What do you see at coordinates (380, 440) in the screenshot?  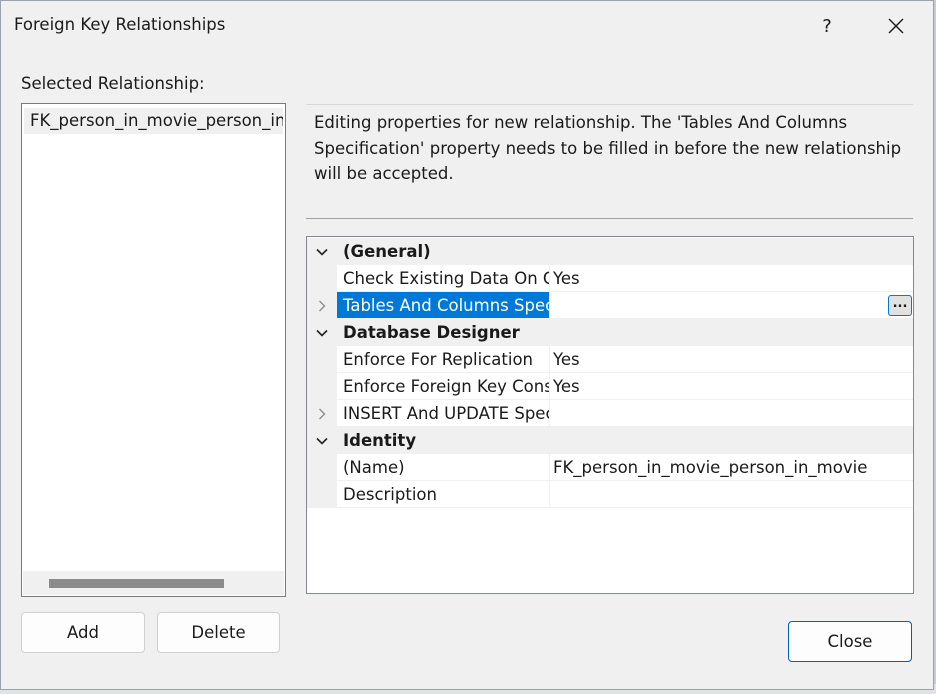 I see `category-label: Identity` at bounding box center [380, 440].